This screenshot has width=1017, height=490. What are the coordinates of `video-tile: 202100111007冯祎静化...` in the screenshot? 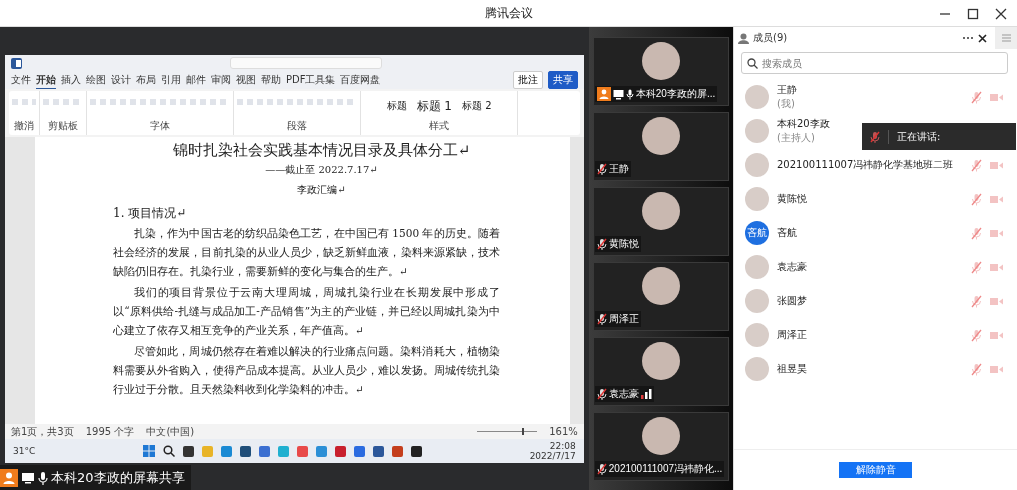 It's located at (660, 446).